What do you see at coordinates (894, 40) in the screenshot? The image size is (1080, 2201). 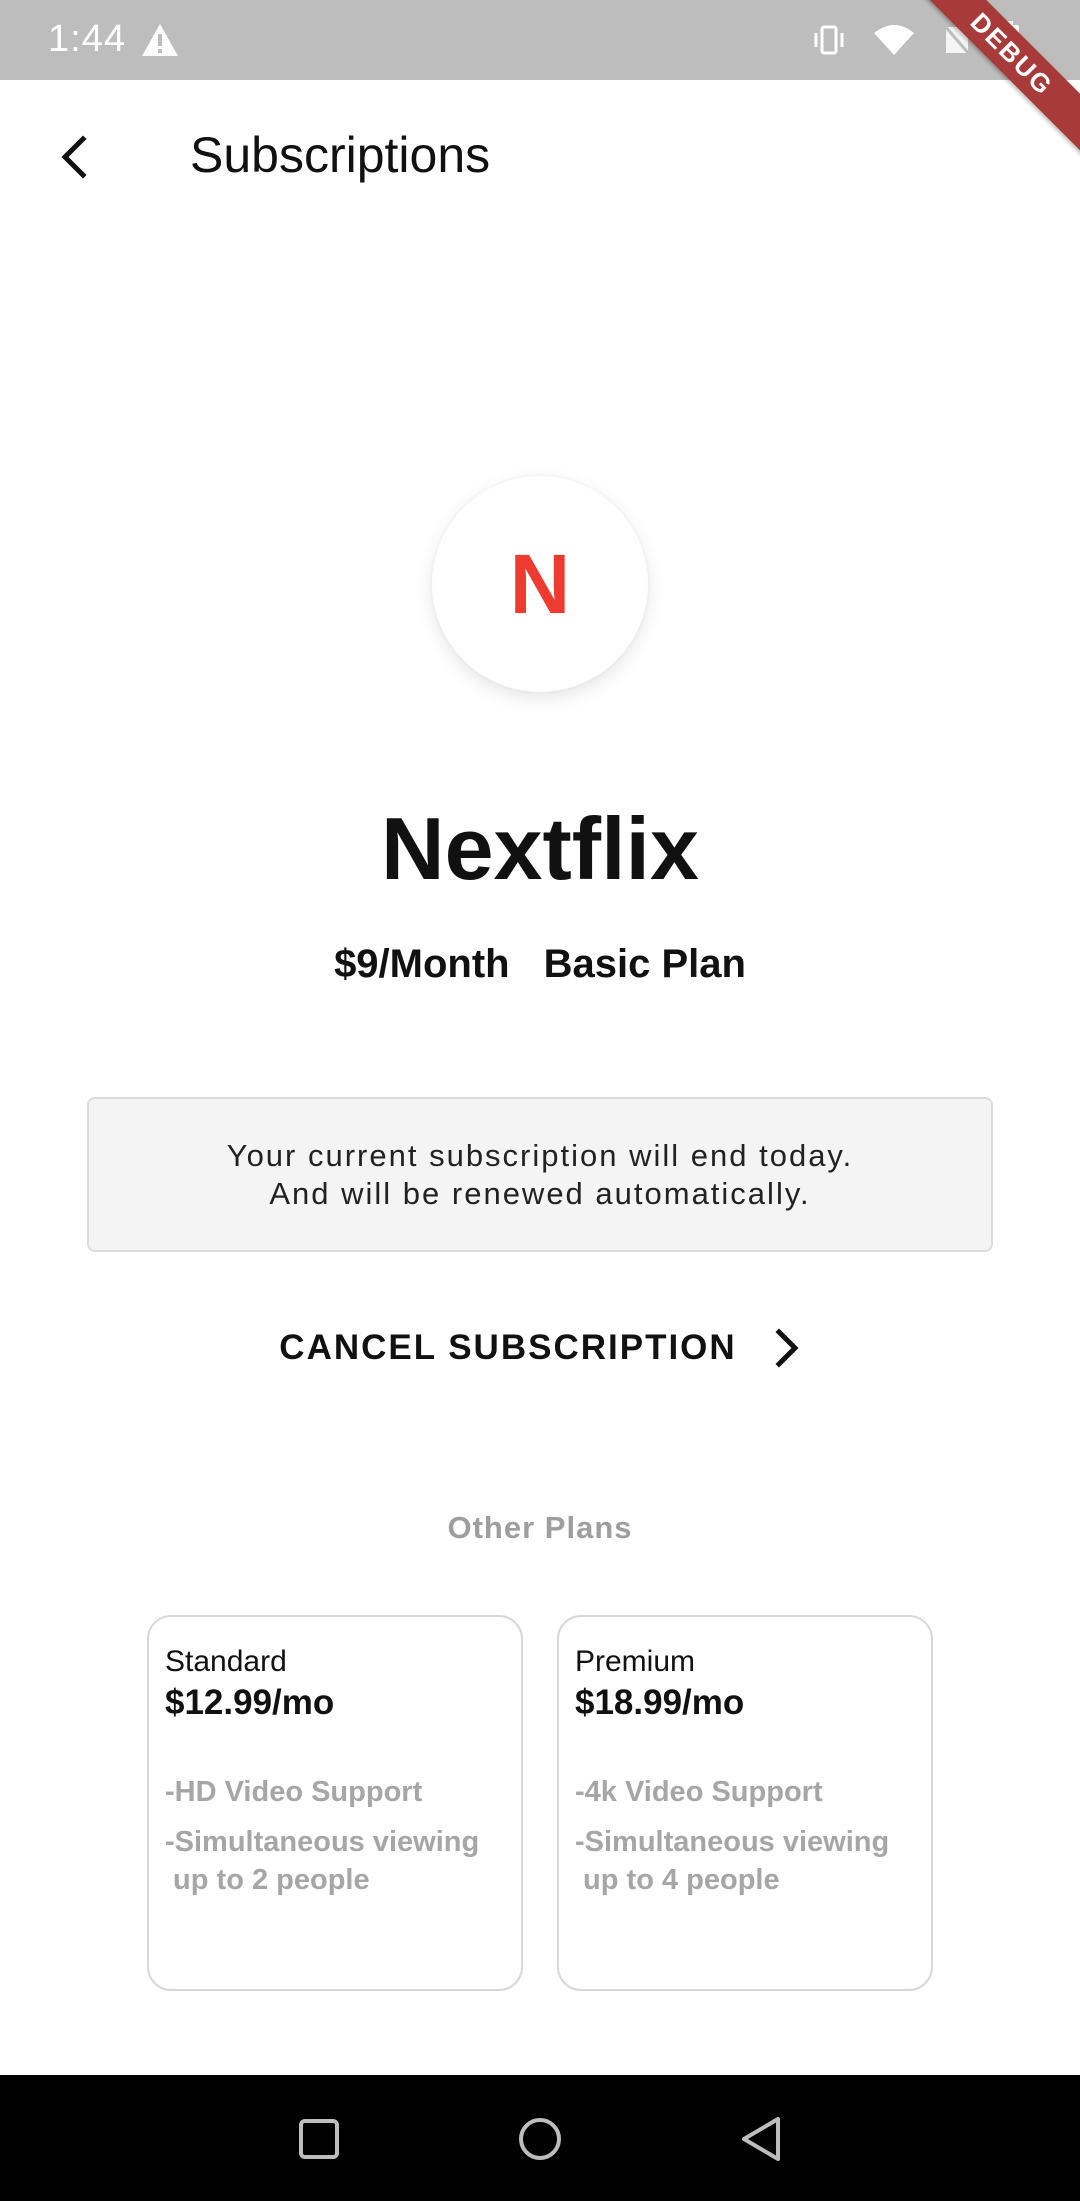 I see `wifi-icon` at bounding box center [894, 40].